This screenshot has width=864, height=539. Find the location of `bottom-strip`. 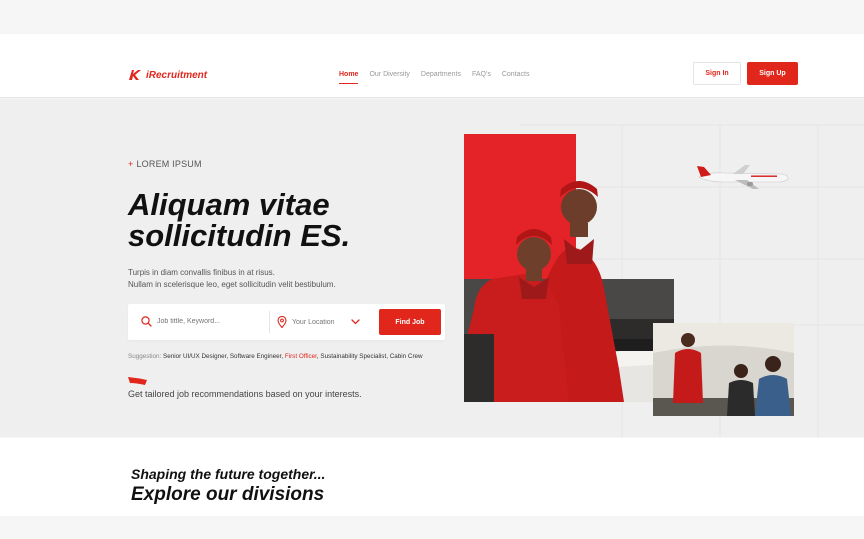

bottom-strip is located at coordinates (432, 527).